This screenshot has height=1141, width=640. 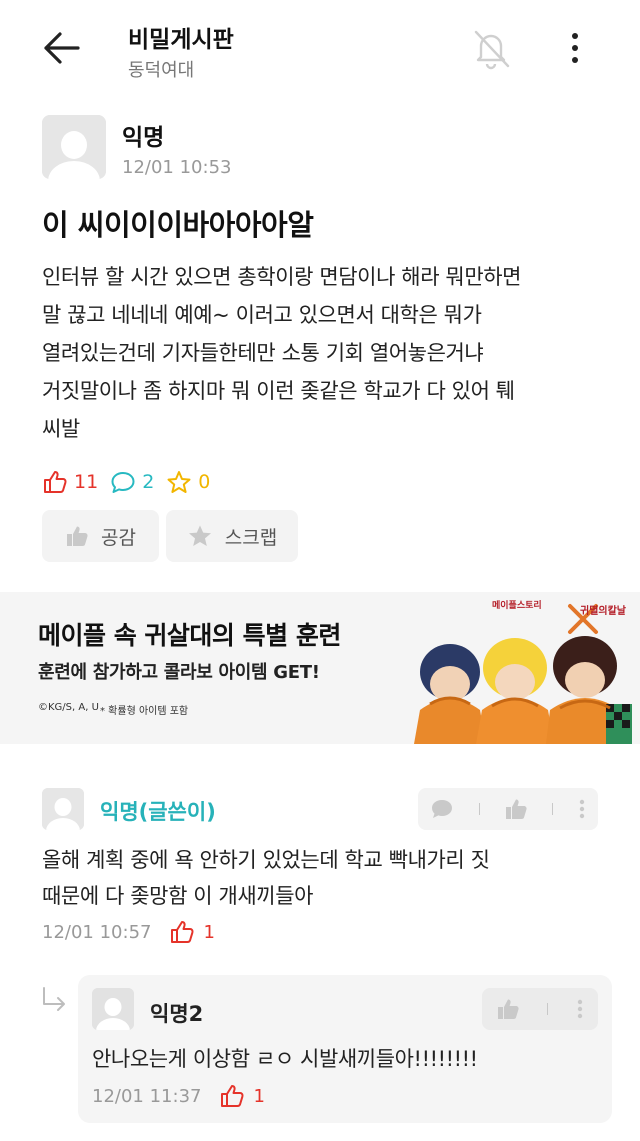 I want to click on ad-copyright: ©KG/S, A, U, so click(x=68, y=707).